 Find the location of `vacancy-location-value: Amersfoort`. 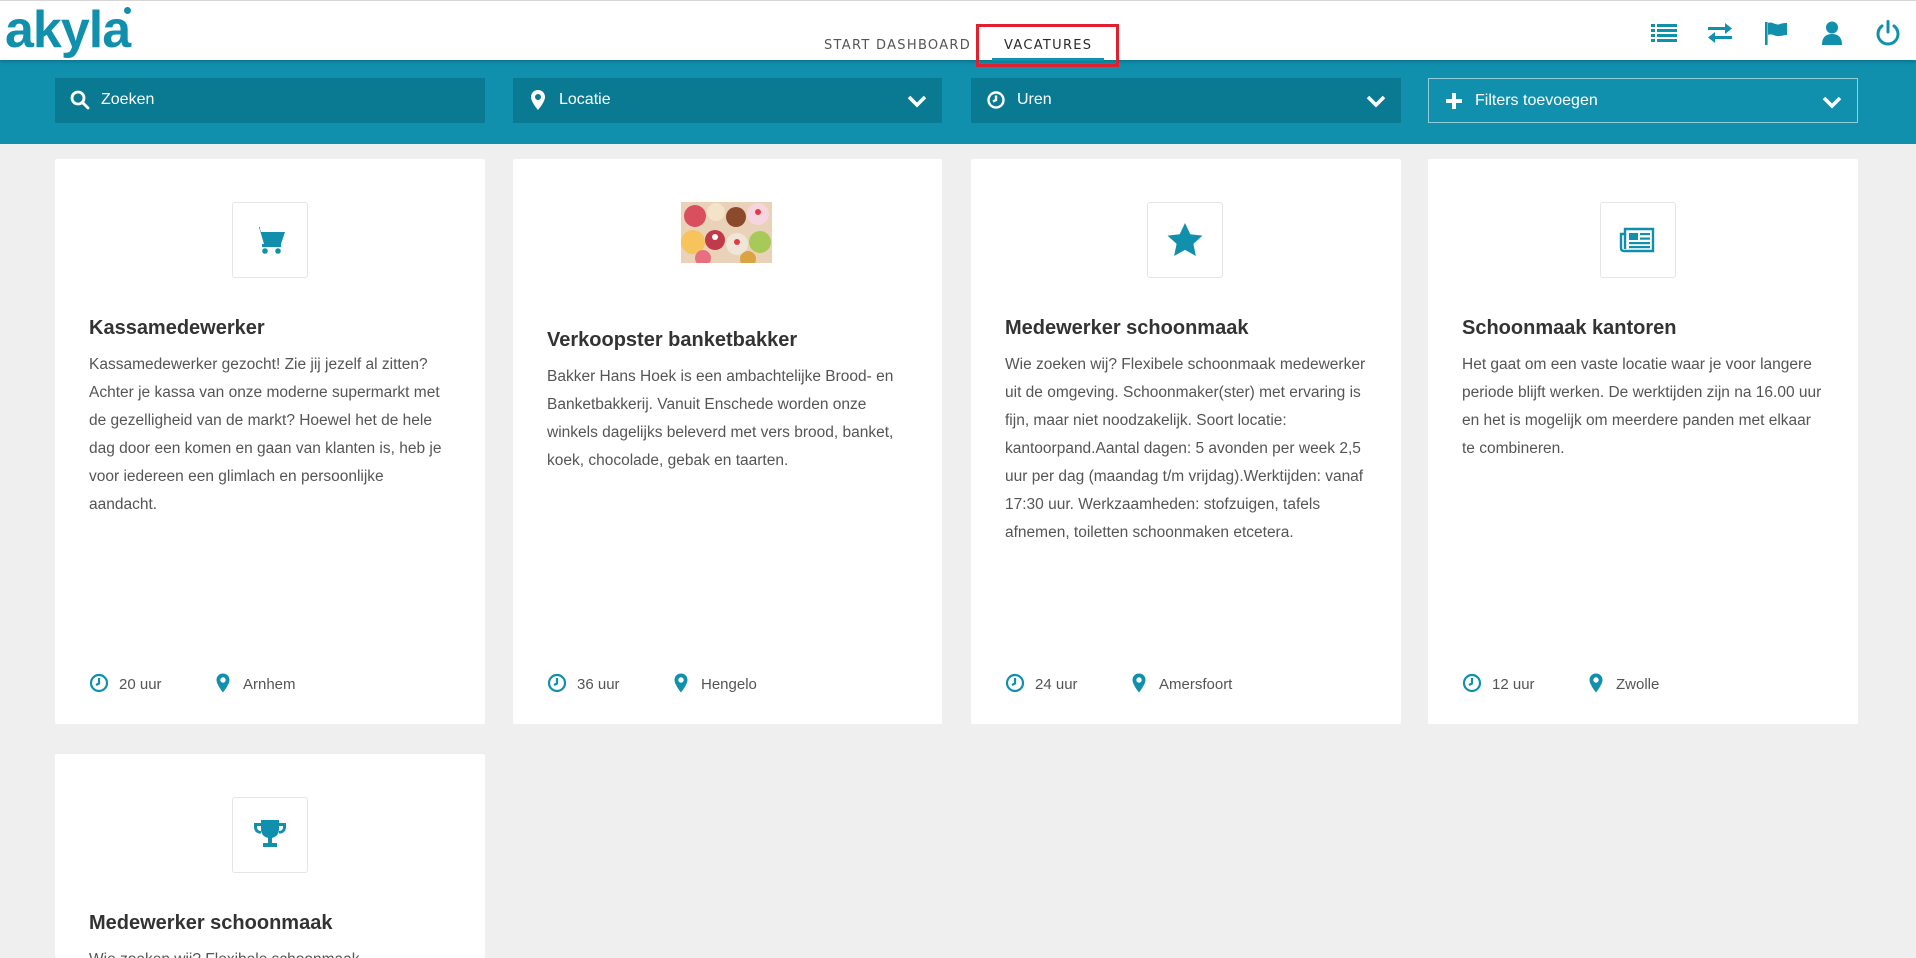

vacancy-location-value: Amersfoort is located at coordinates (1196, 684).